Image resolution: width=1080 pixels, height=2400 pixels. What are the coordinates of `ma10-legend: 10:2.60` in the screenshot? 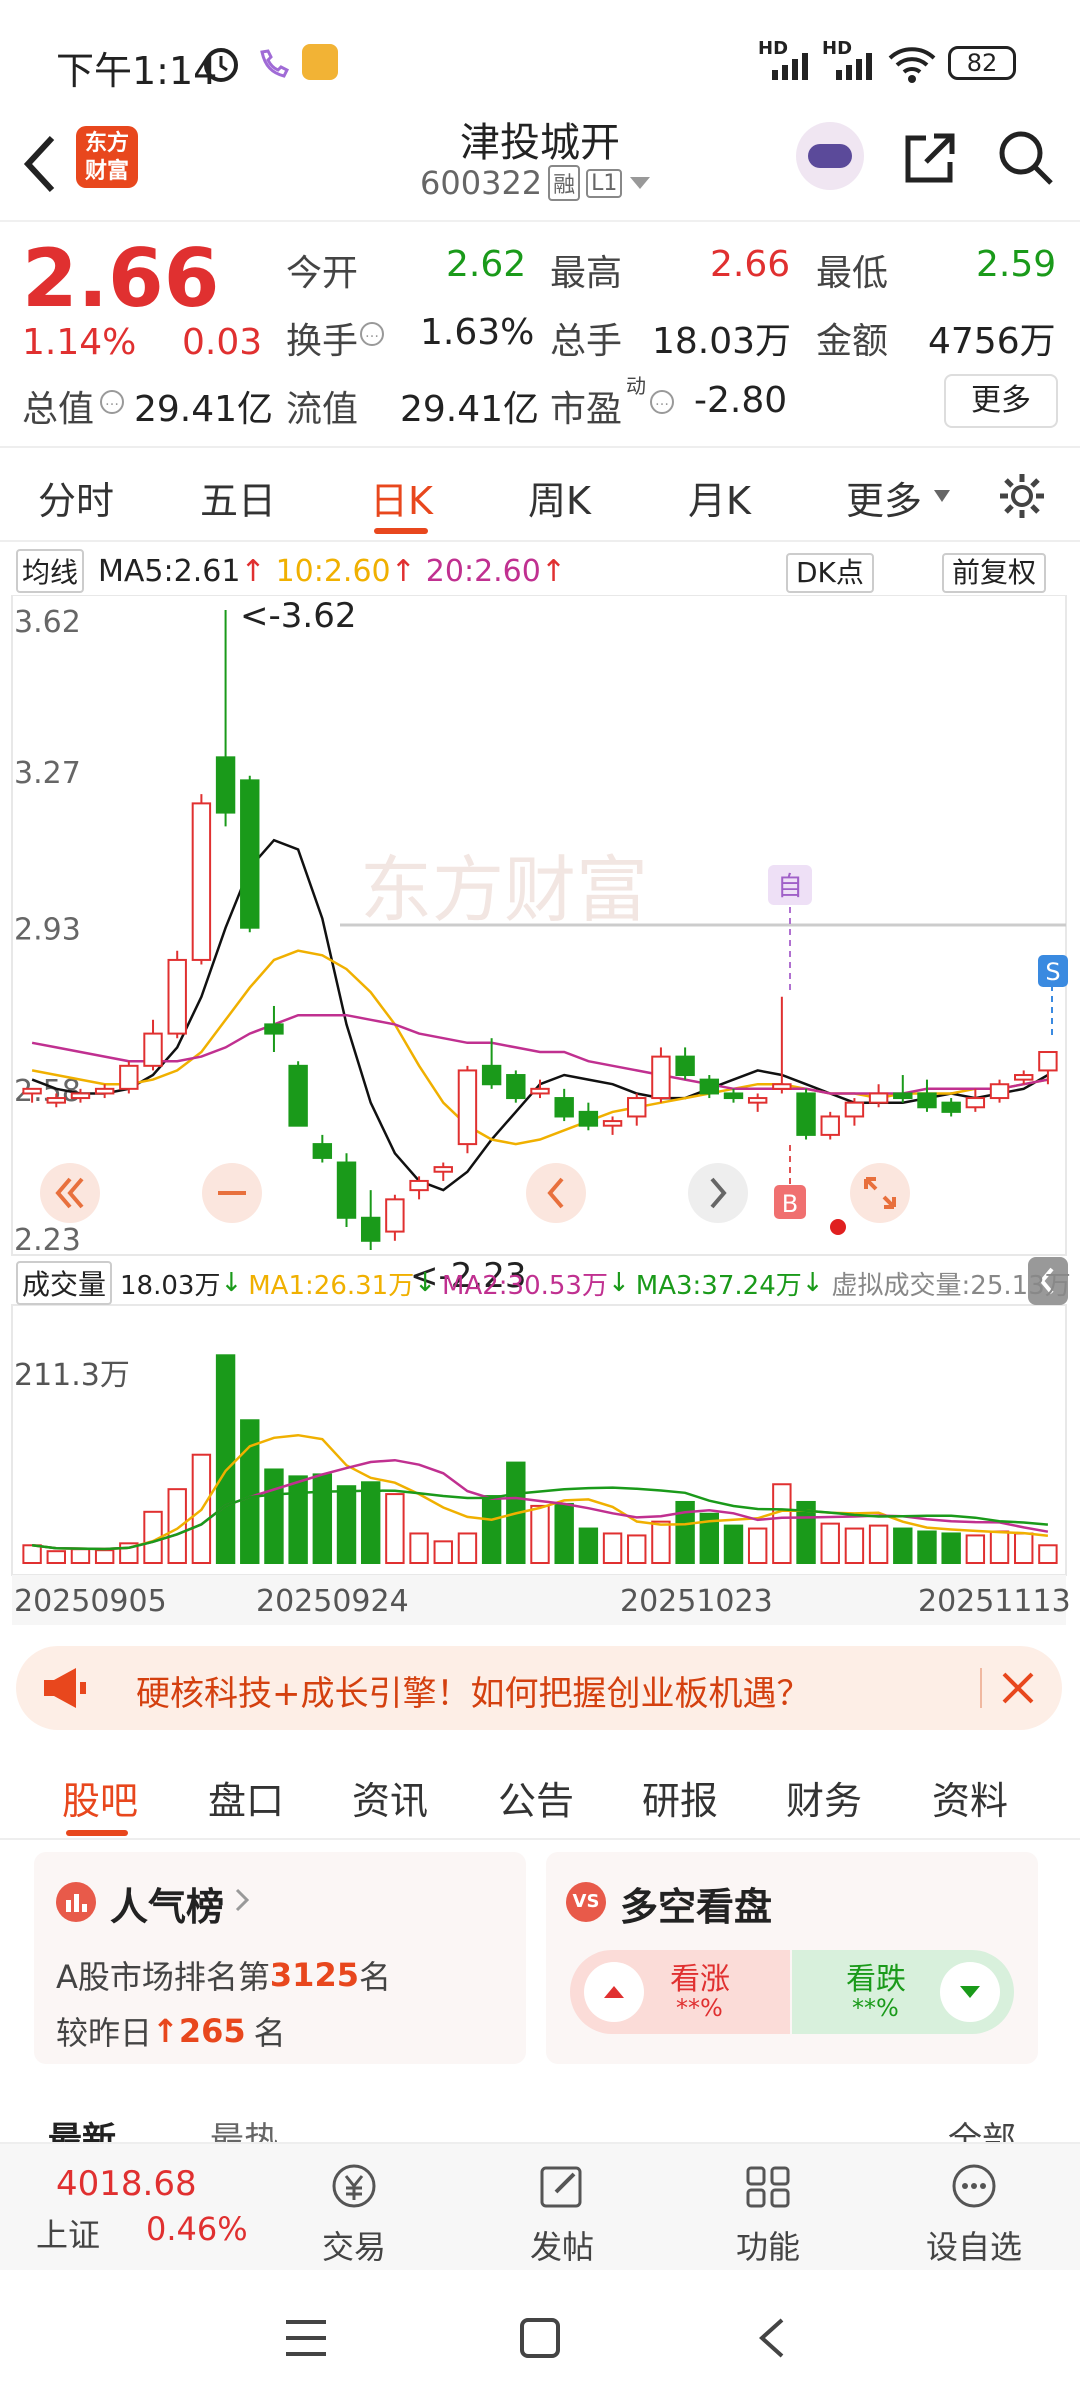 It's located at (333, 571).